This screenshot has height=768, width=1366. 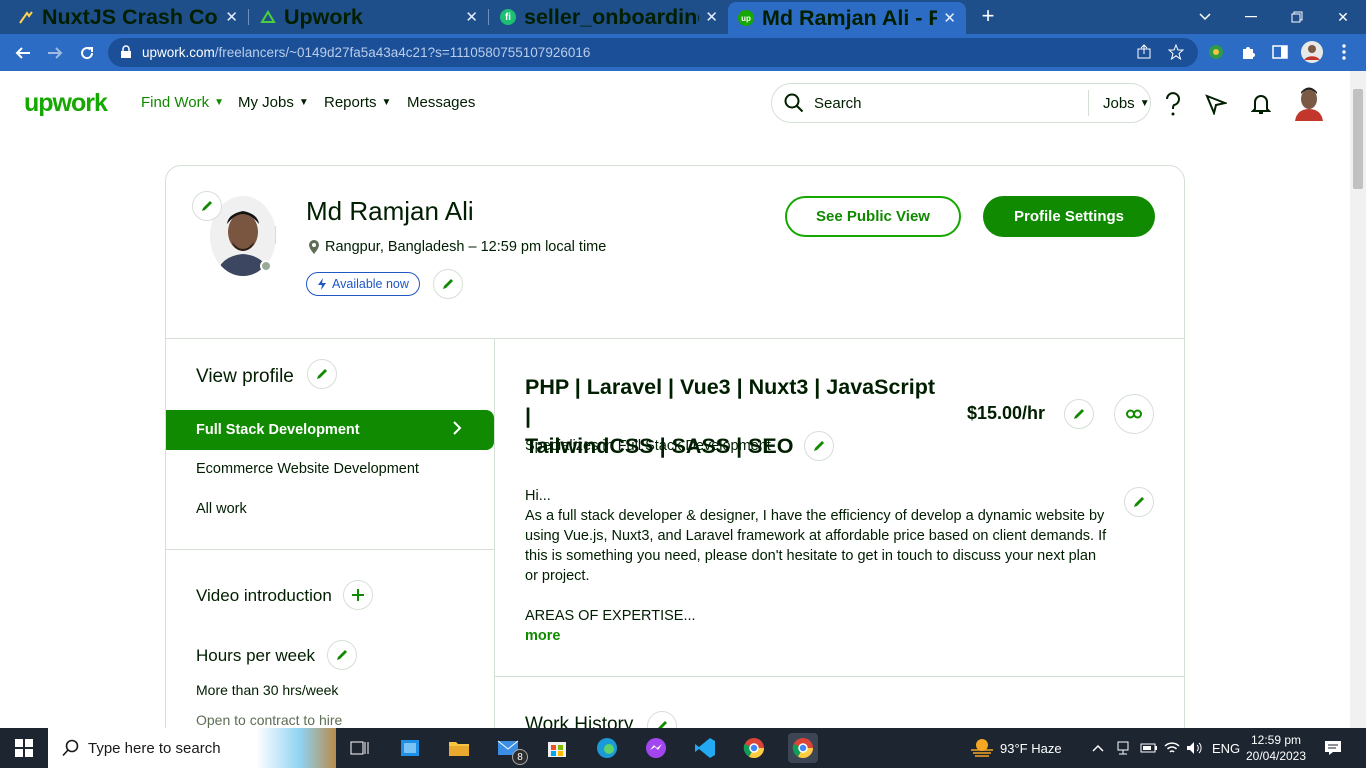 What do you see at coordinates (1149, 748) in the screenshot?
I see `battery-icon` at bounding box center [1149, 748].